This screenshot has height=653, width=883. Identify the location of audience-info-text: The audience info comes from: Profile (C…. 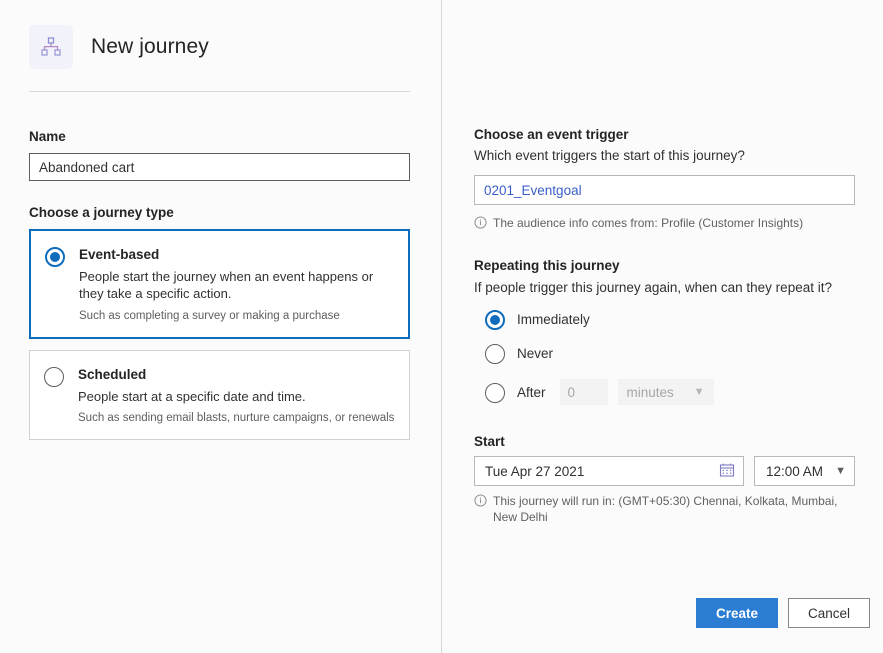
(648, 223).